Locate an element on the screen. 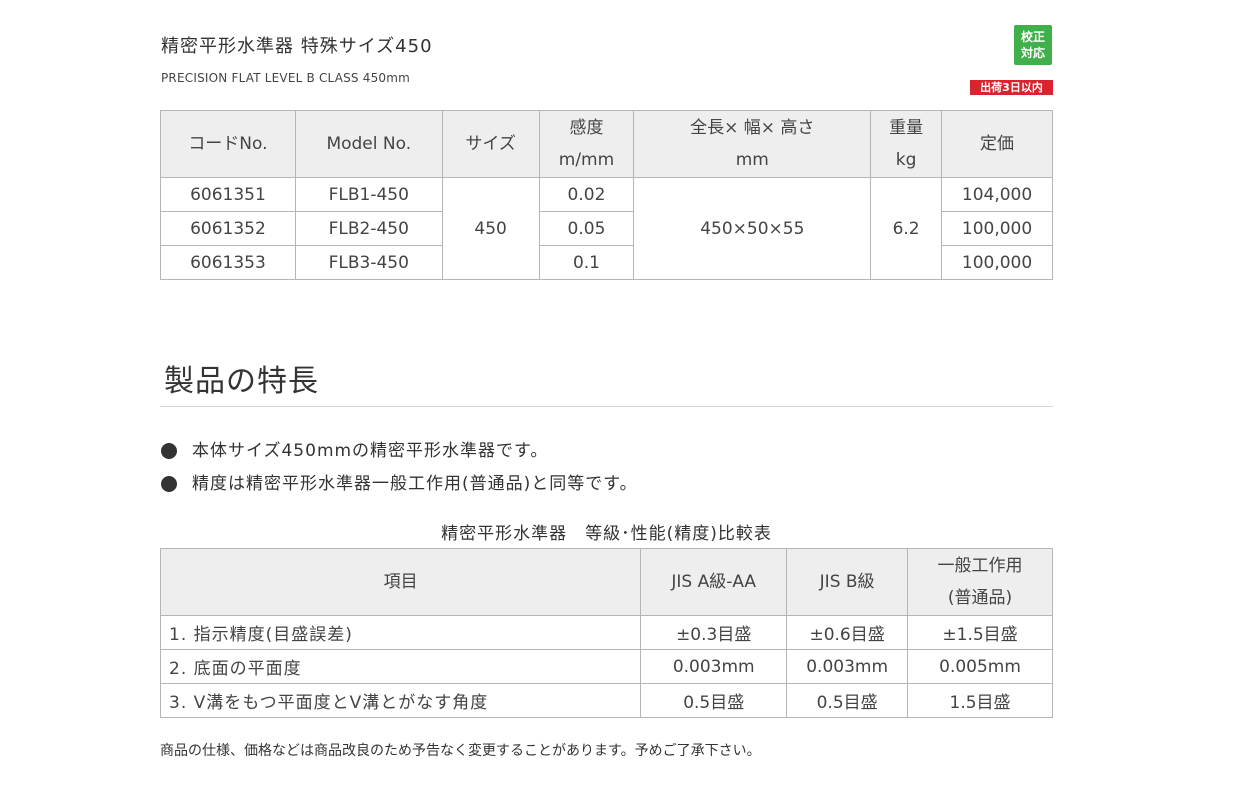  calibration-badge-label: 校正対応 is located at coordinates (1032, 45).